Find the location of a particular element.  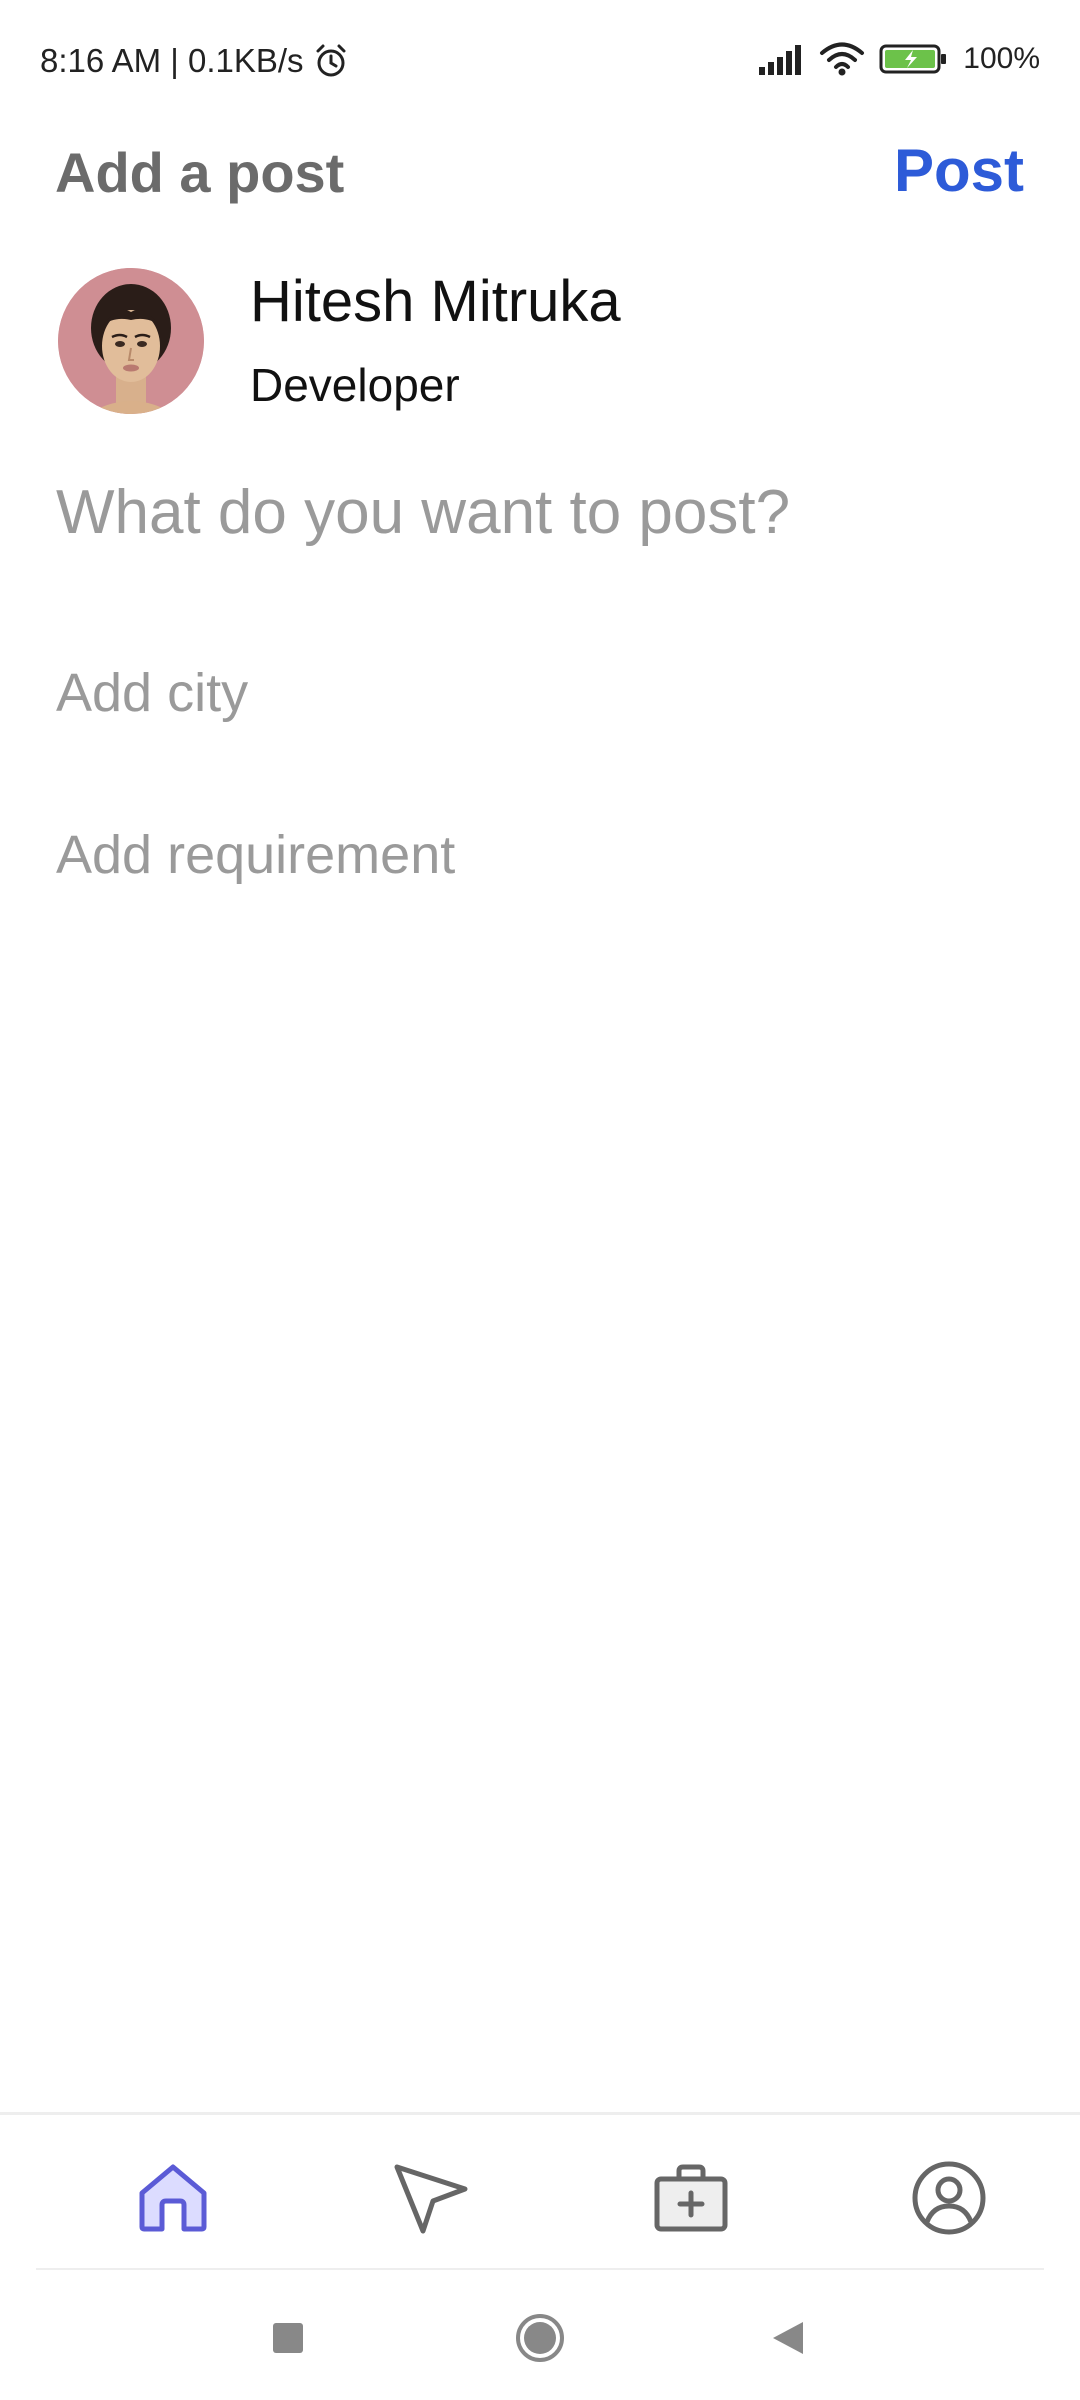

user-name: Hitesh Mitruka is located at coordinates (435, 301).